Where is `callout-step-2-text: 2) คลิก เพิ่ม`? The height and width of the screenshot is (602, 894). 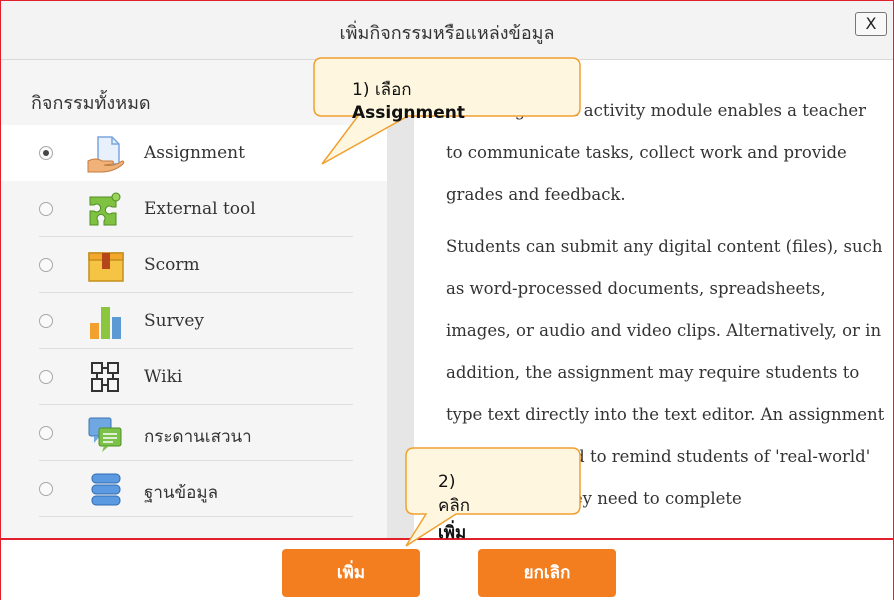
callout-step-2-text: 2) คลิก เพิ่ม is located at coordinates (454, 509).